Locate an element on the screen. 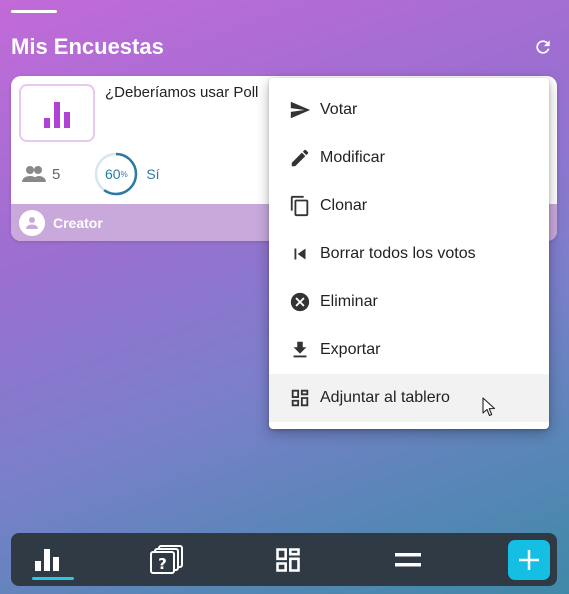 This screenshot has height=594, width=569. skip-previous-icon is located at coordinates (300, 254).